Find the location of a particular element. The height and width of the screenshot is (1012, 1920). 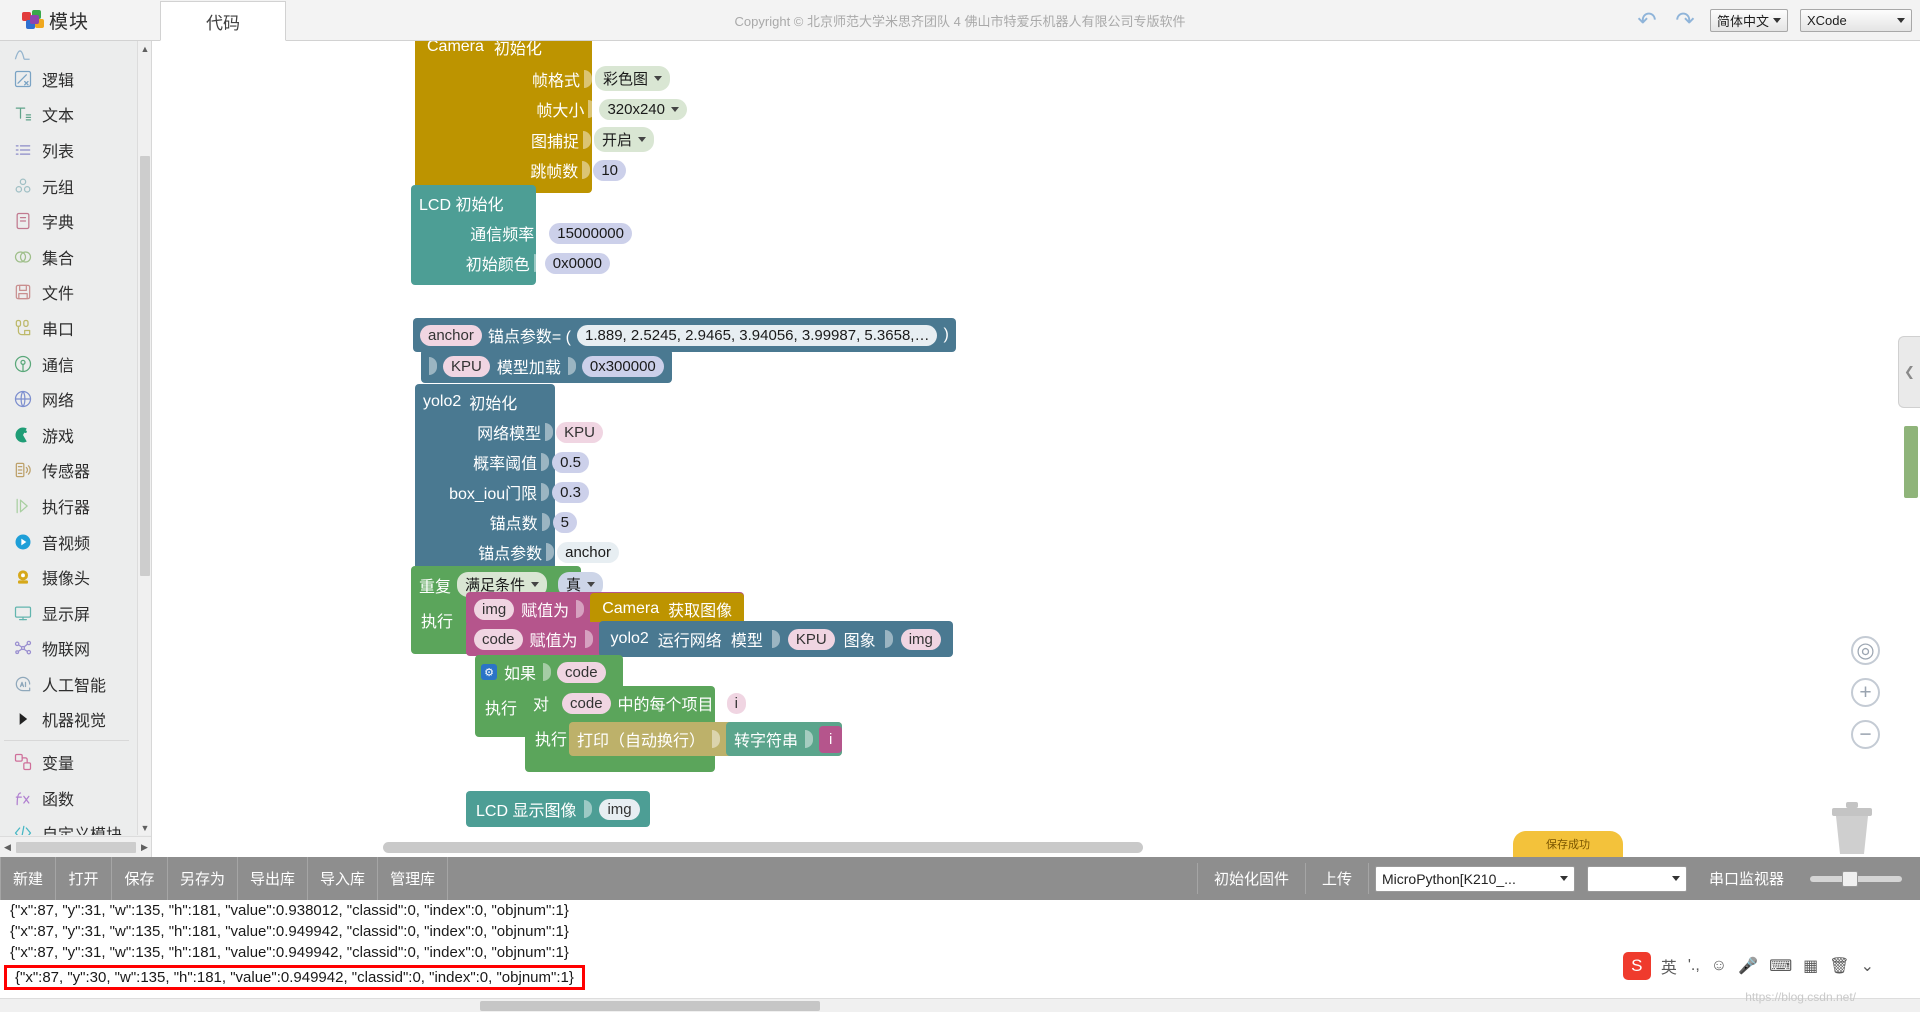

camera-row2-value: 开启 is located at coordinates (623, 139).